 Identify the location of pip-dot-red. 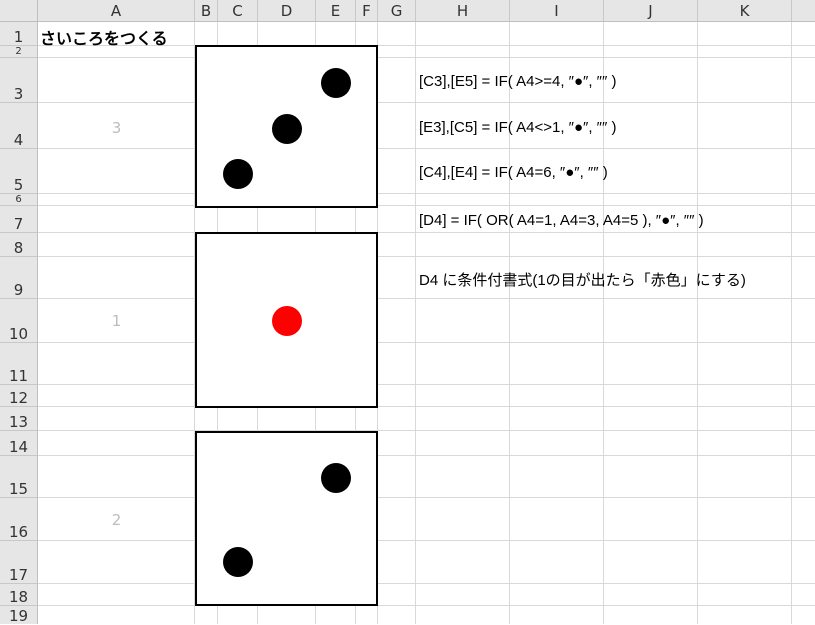
(287, 321).